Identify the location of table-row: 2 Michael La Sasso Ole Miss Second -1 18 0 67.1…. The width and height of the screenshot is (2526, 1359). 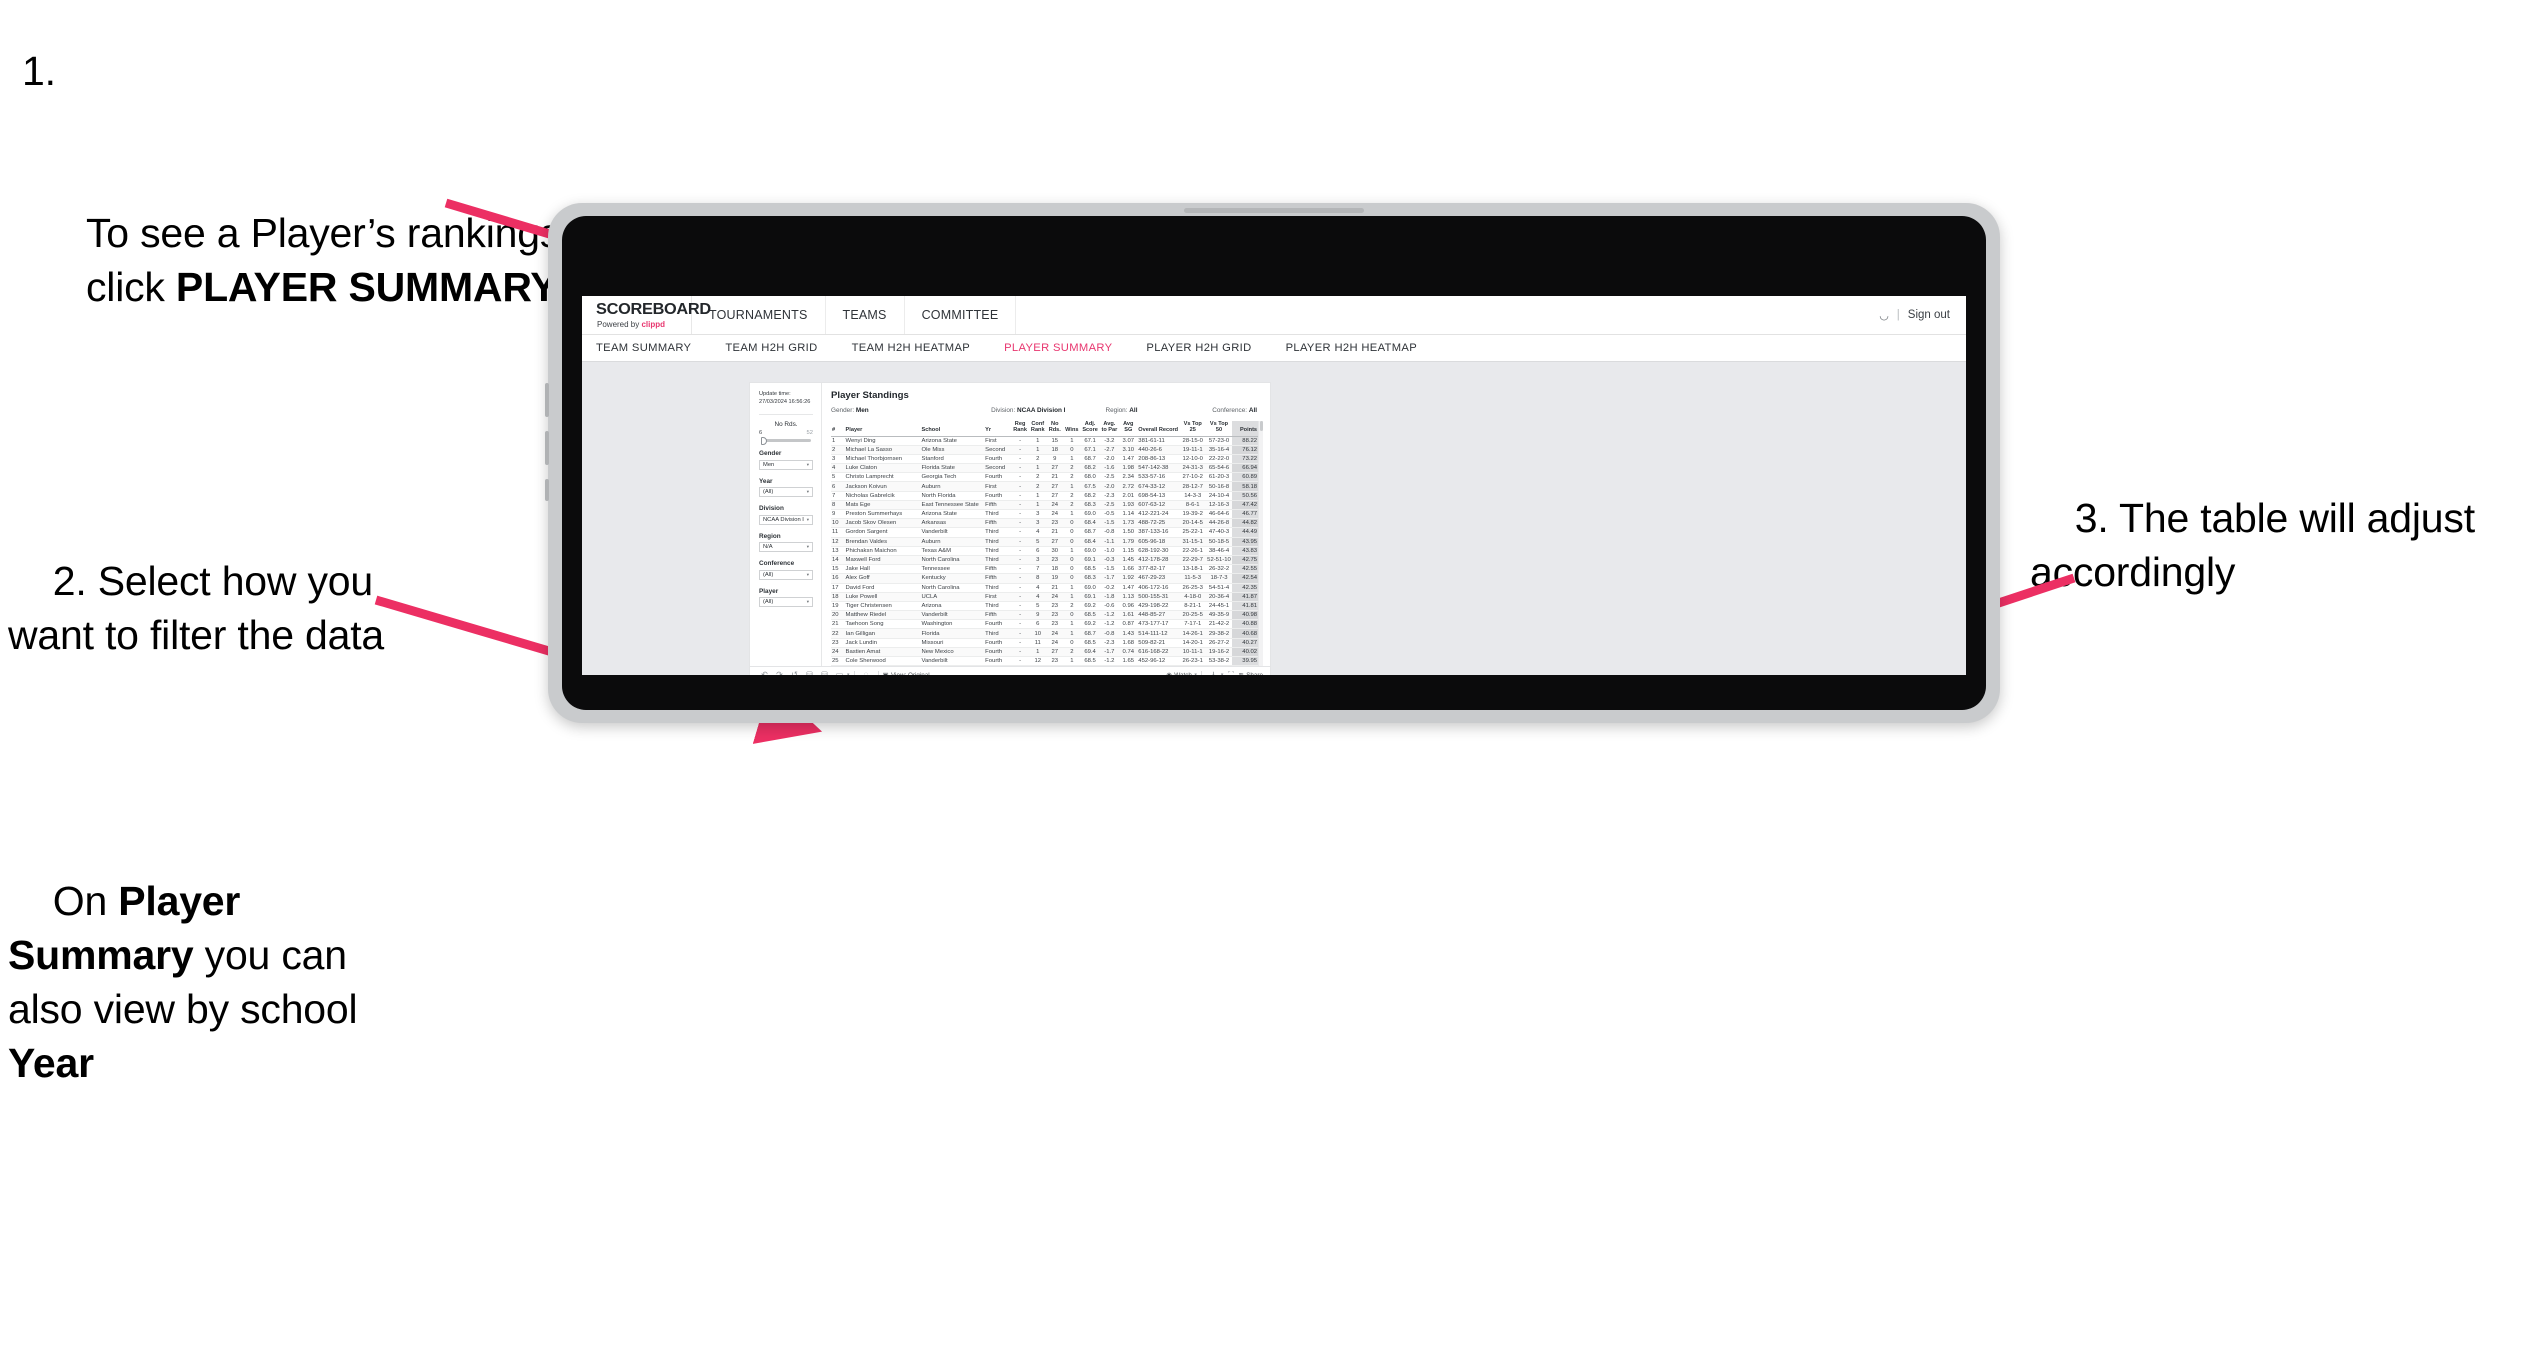
(1045, 450).